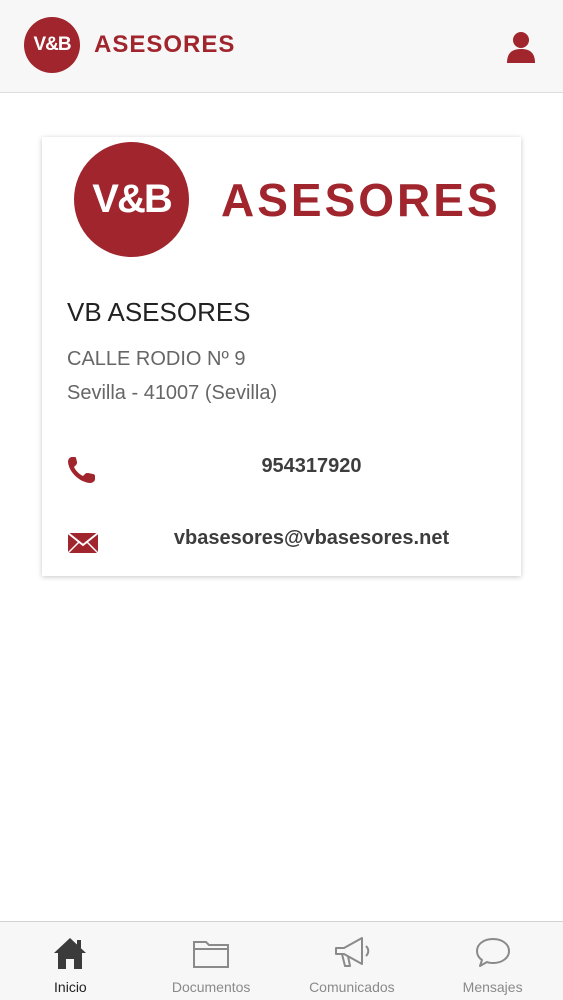 The width and height of the screenshot is (563, 1000). What do you see at coordinates (70, 987) in the screenshot?
I see `tab-inicio-label: Inicio` at bounding box center [70, 987].